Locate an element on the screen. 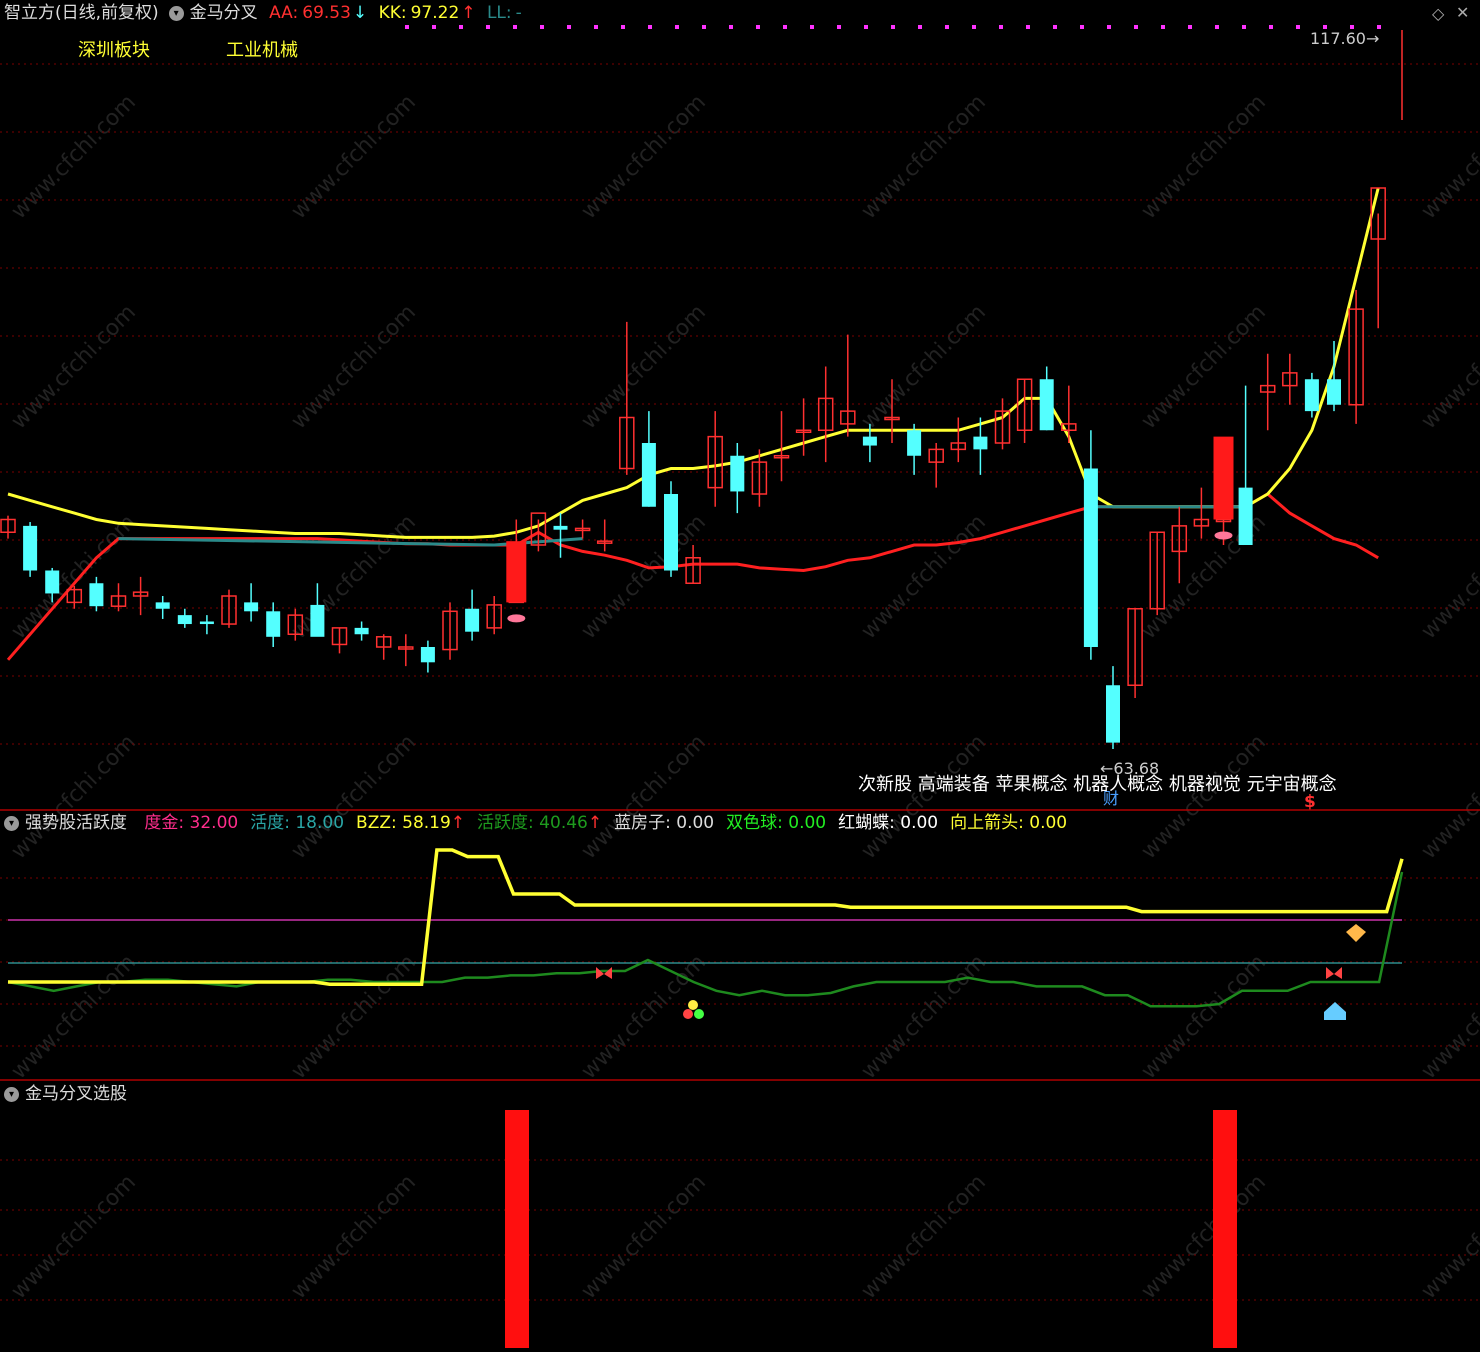  panel3-title: 金马分叉选股 is located at coordinates (76, 1094).